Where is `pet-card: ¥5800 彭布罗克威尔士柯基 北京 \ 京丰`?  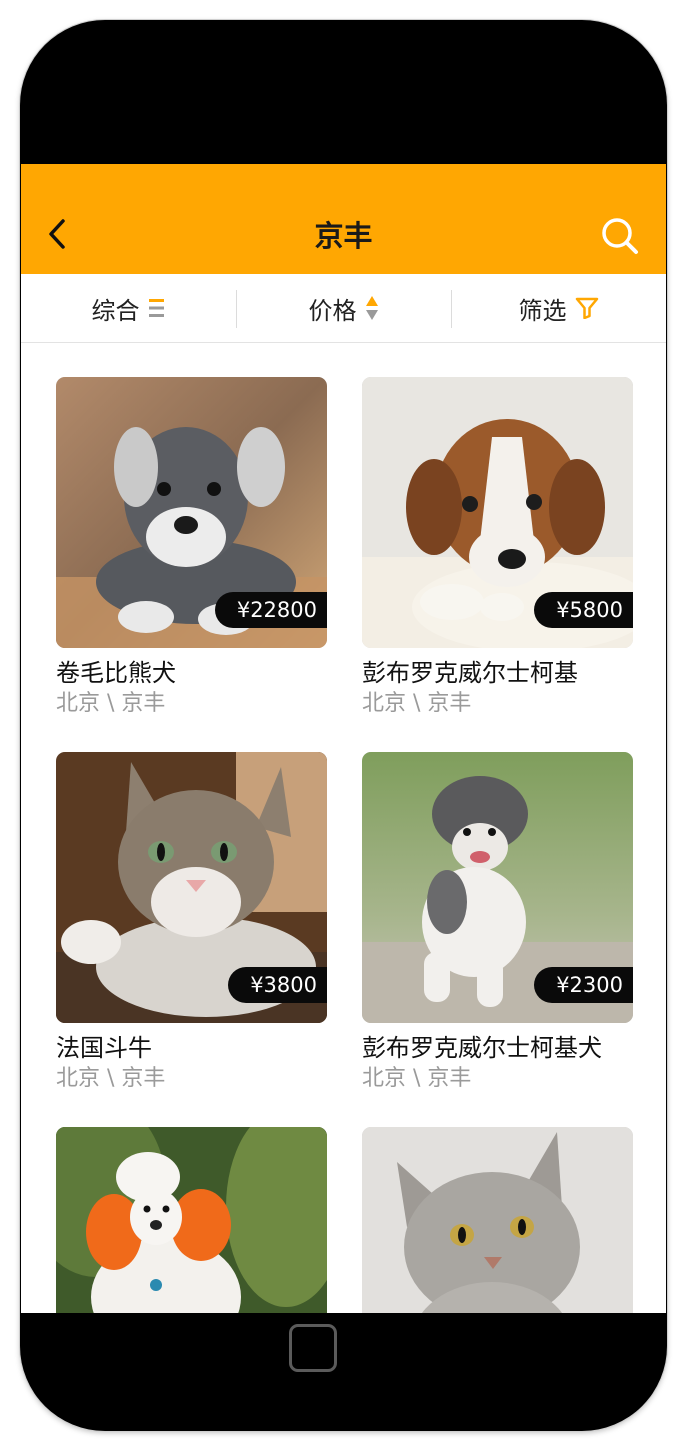
pet-card: ¥5800 彭布罗克威尔士柯基 北京 \ 京丰 is located at coordinates (497, 548).